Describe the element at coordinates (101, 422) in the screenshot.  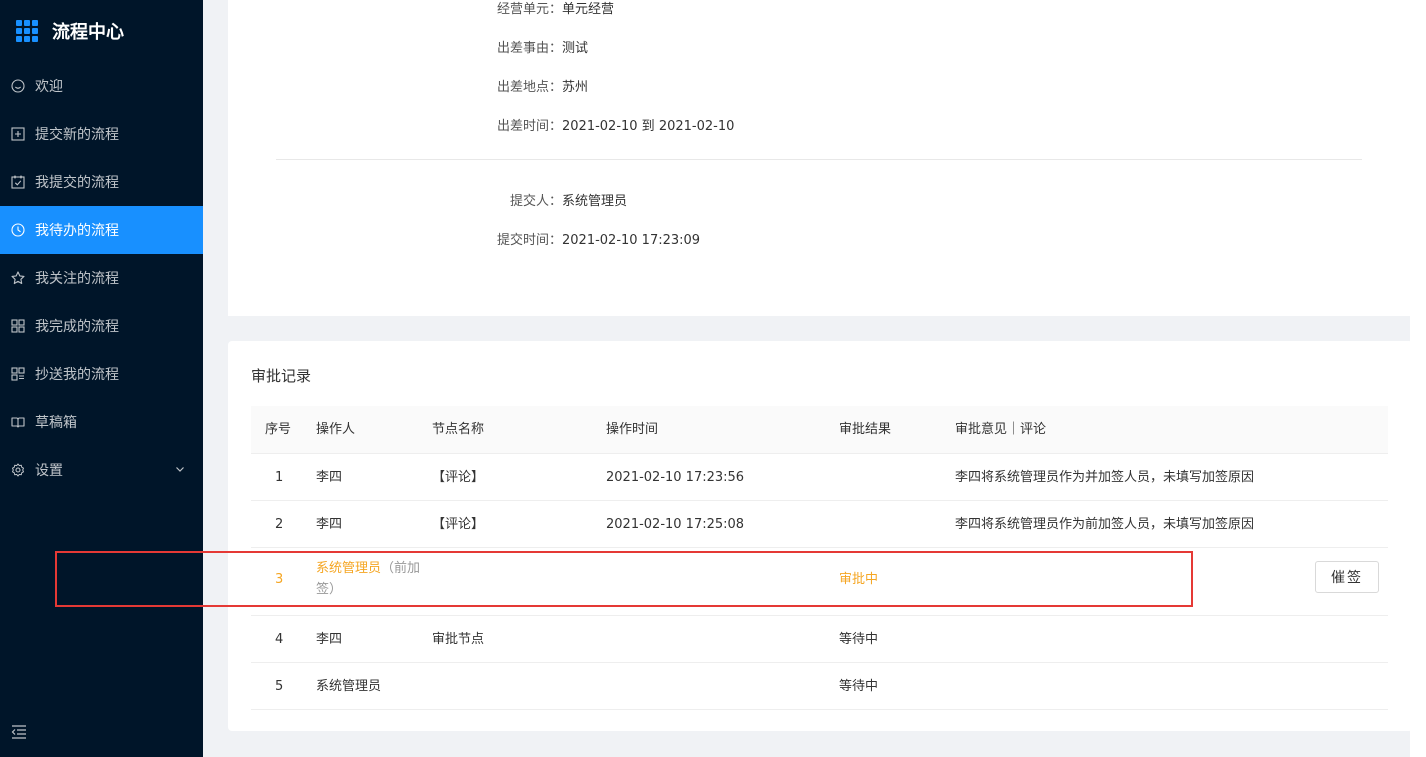
I see `sidebar-item-drafts: 草稿箱` at that location.